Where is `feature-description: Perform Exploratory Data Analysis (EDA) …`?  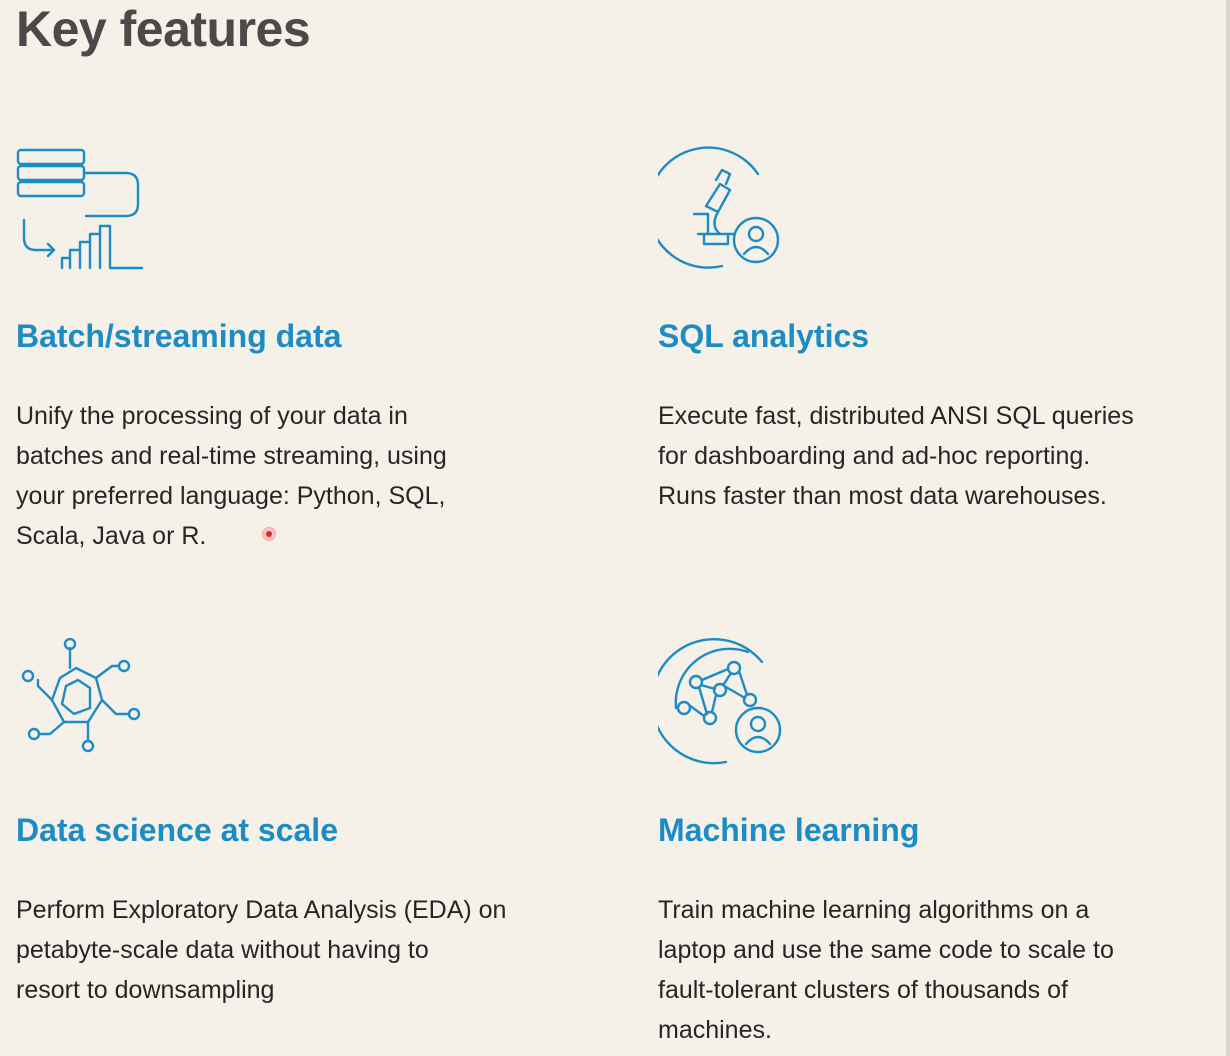
feature-description: Perform Exploratory Data Analysis (EDA) … is located at coordinates (301, 950).